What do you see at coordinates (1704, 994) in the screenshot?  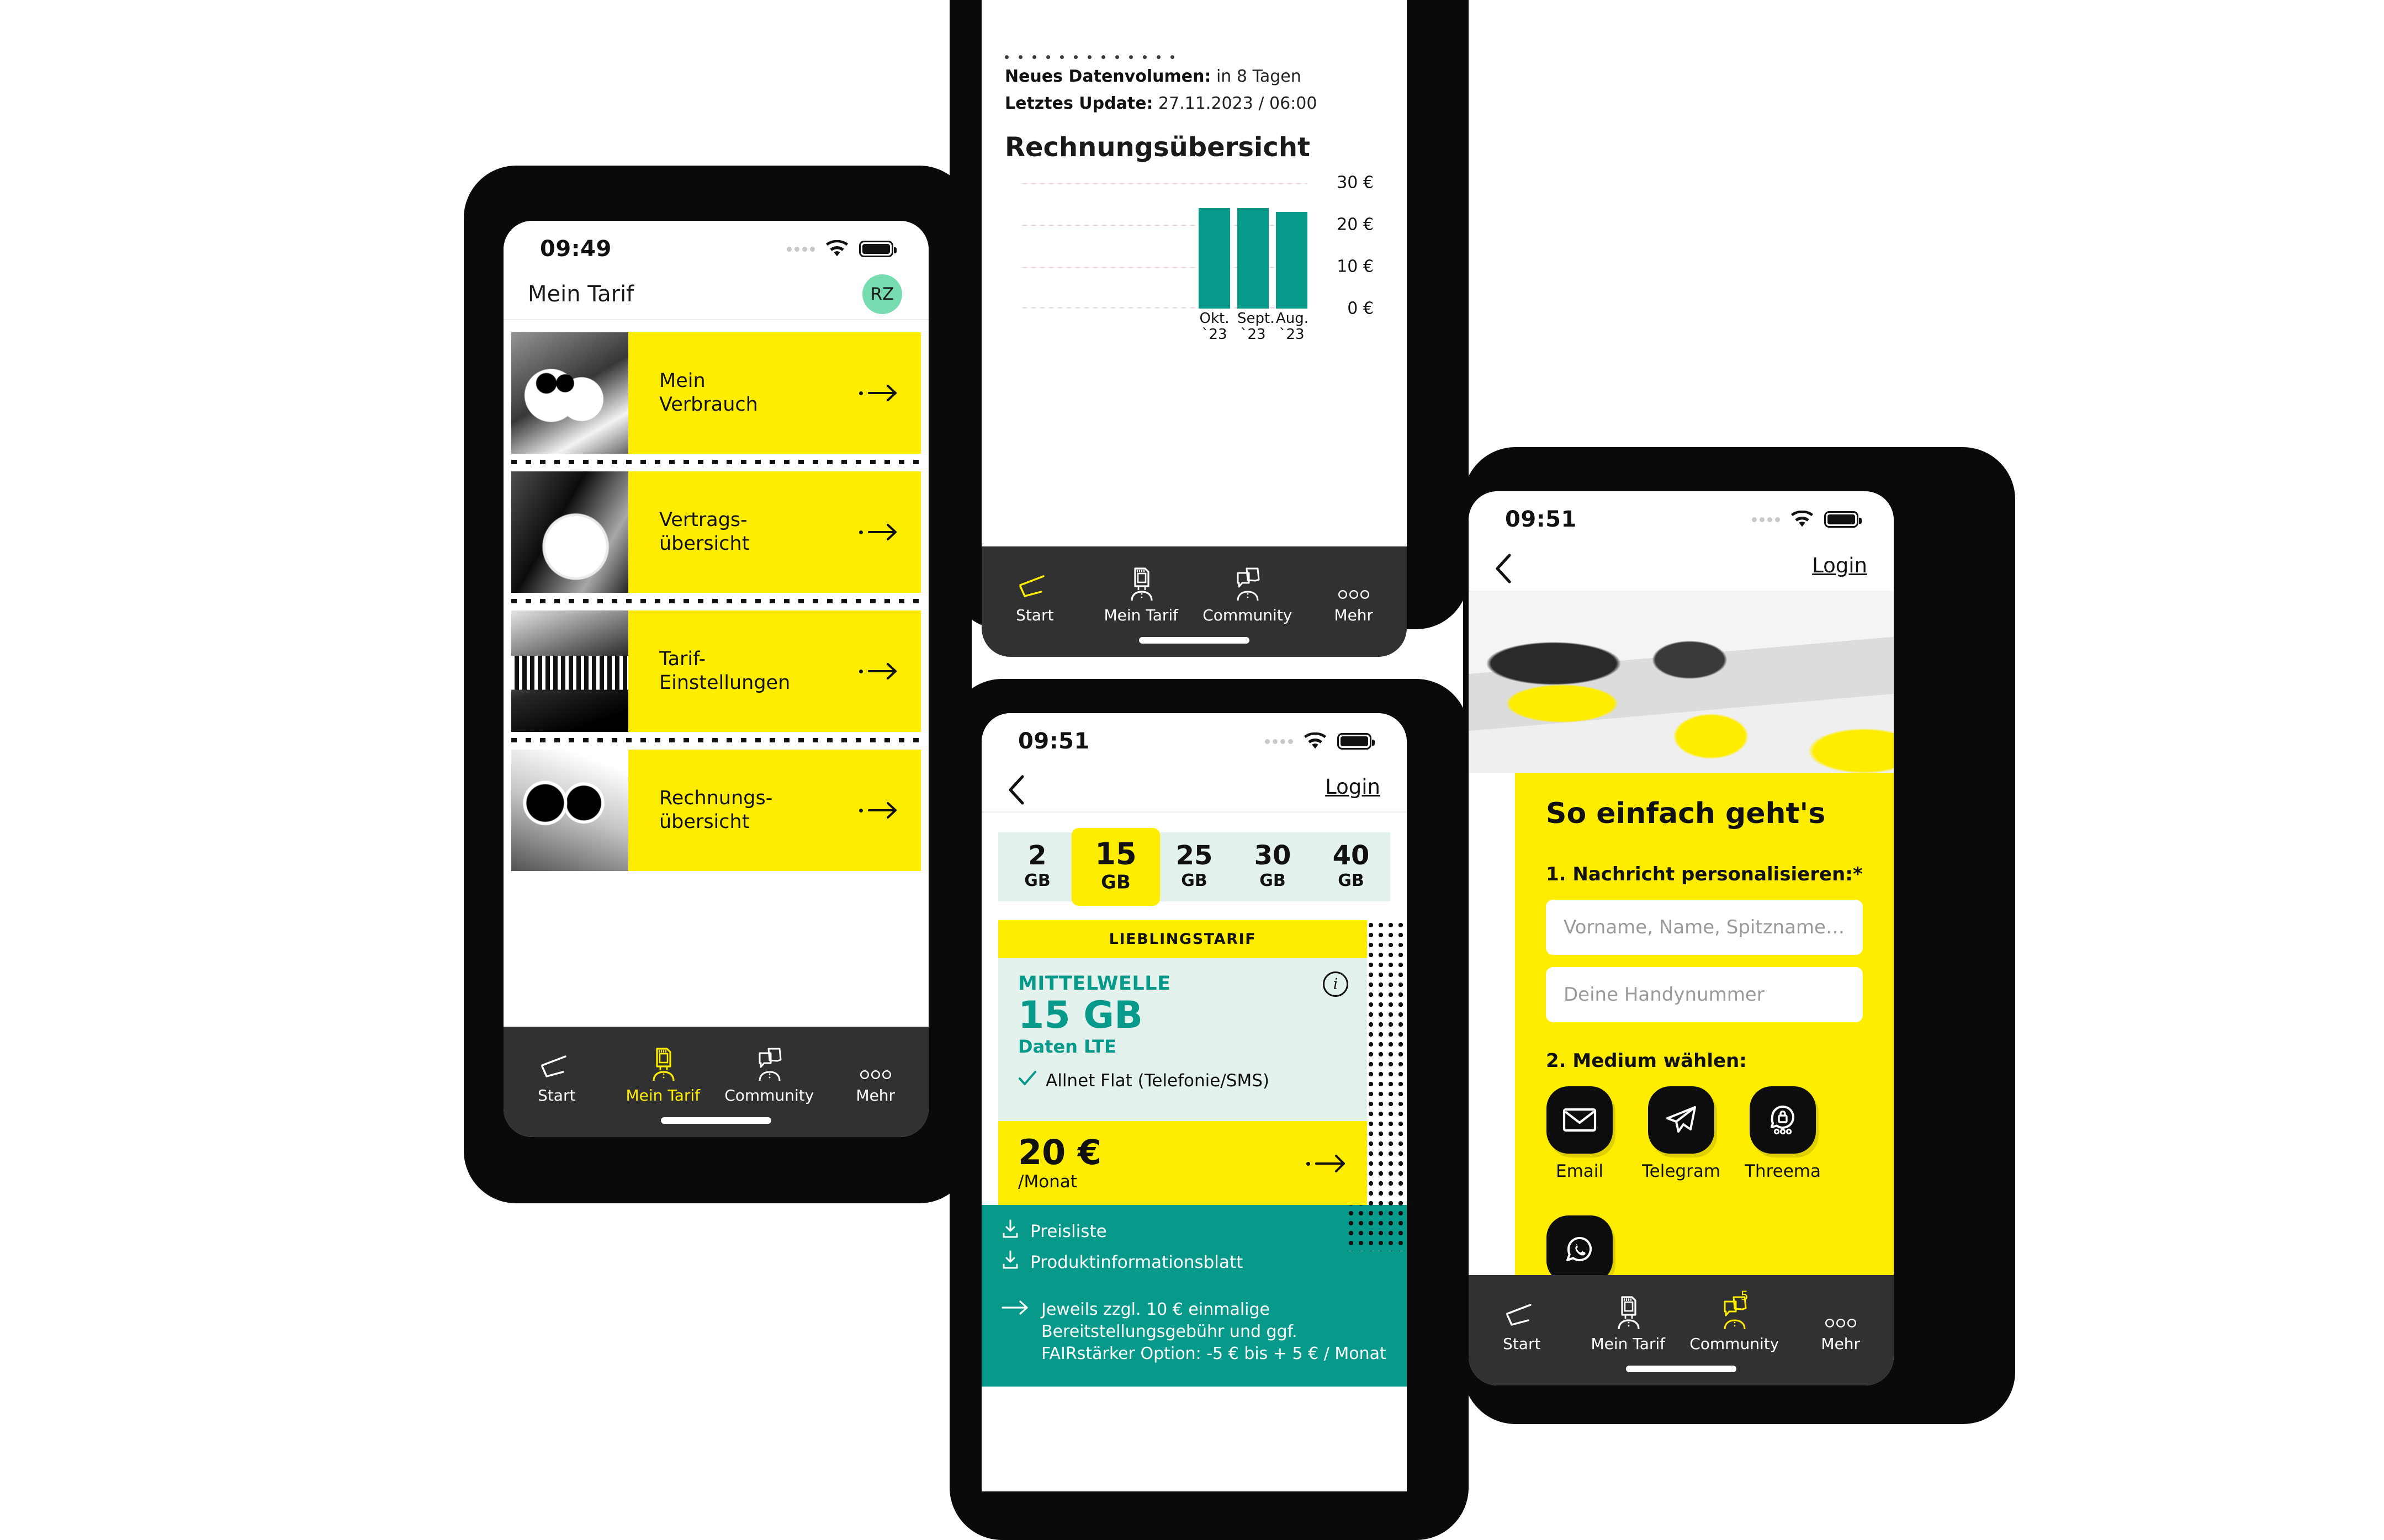 I see `phone-number-input: Deine Handynummer` at bounding box center [1704, 994].